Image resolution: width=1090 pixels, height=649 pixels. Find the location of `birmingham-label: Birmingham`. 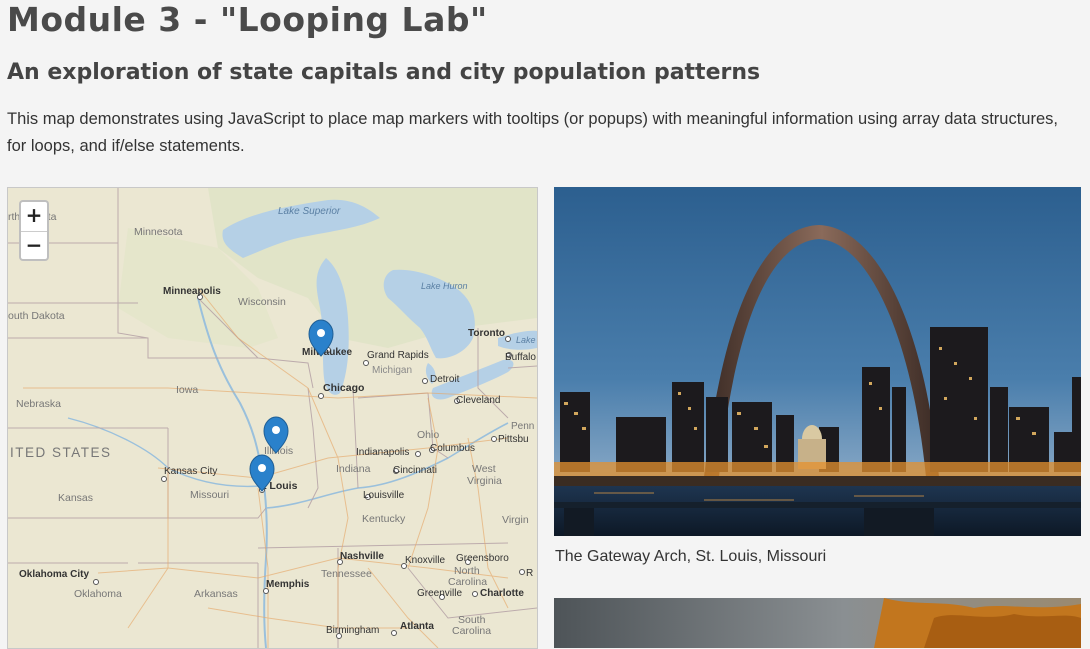

birmingham-label: Birmingham is located at coordinates (352, 630).